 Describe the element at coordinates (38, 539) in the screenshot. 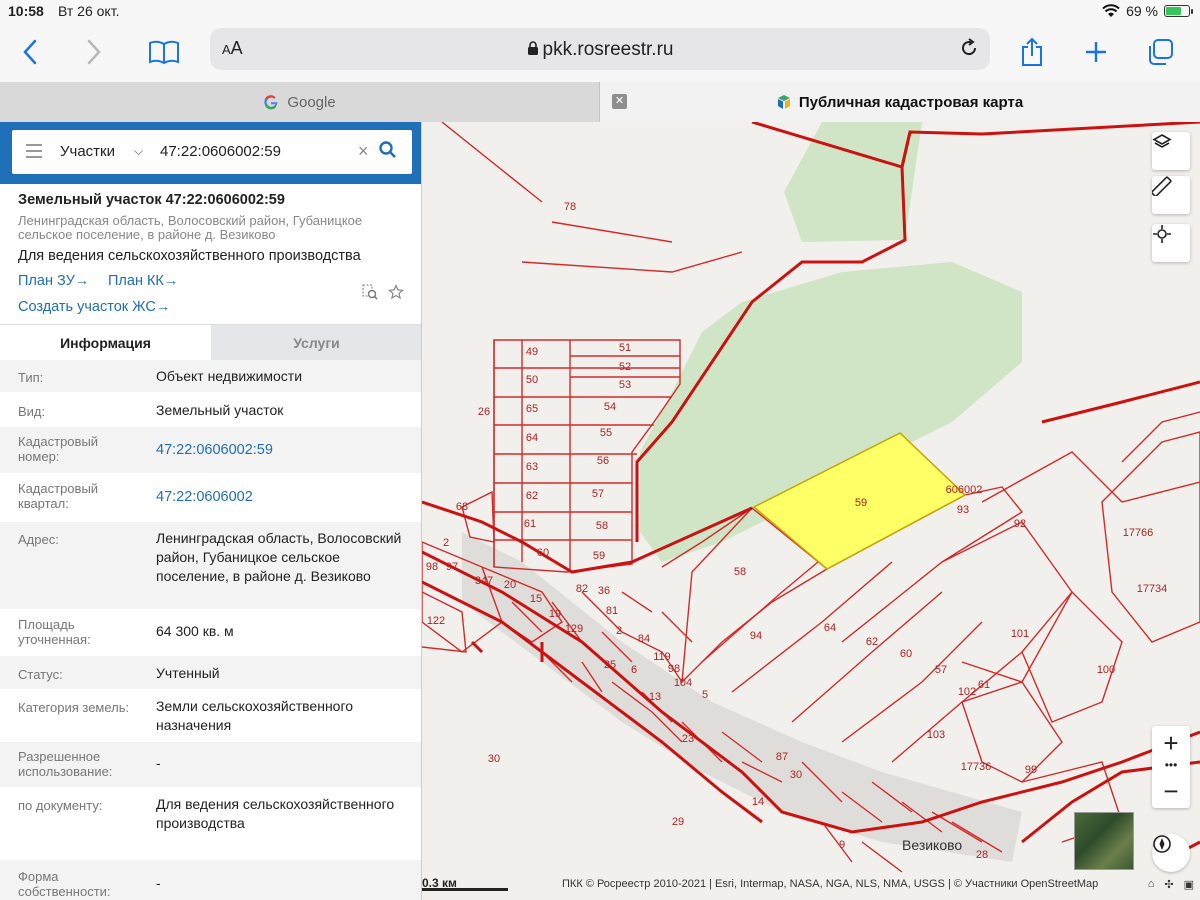

I see `info-key: Адрес:` at that location.